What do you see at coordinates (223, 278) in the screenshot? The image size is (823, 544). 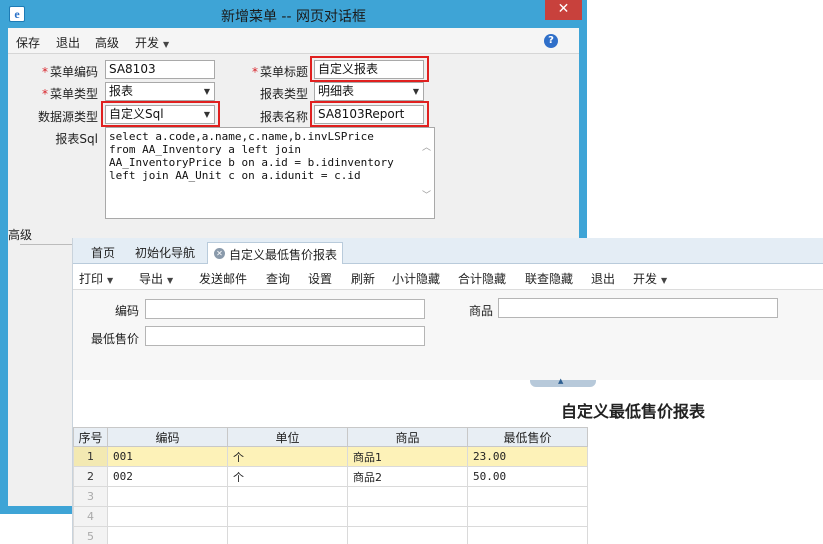 I see `send-mail-button: 发送邮件` at bounding box center [223, 278].